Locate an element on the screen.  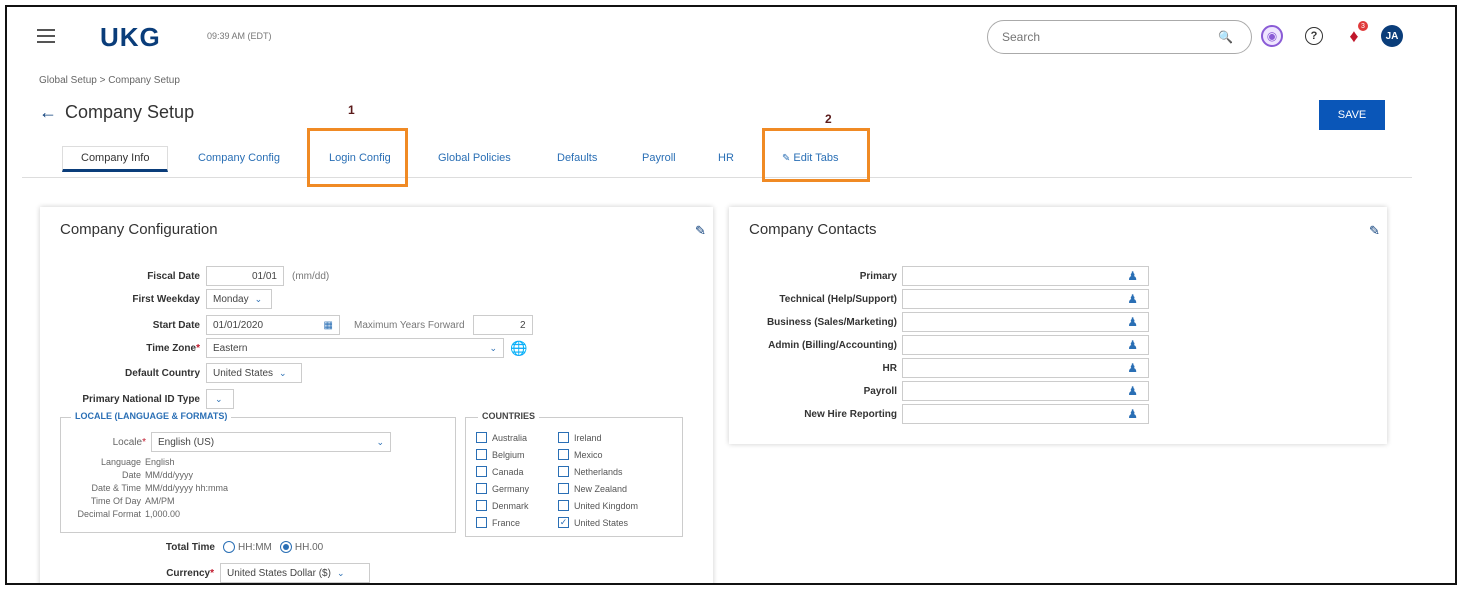
country-checkbox: Germany is located at coordinates (502, 488).